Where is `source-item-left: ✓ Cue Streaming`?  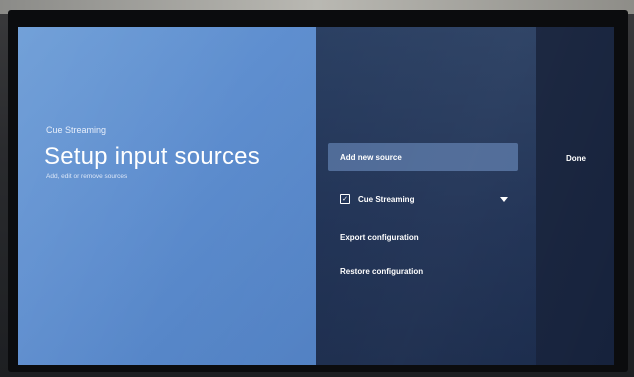
source-item-left: ✓ Cue Streaming is located at coordinates (377, 199).